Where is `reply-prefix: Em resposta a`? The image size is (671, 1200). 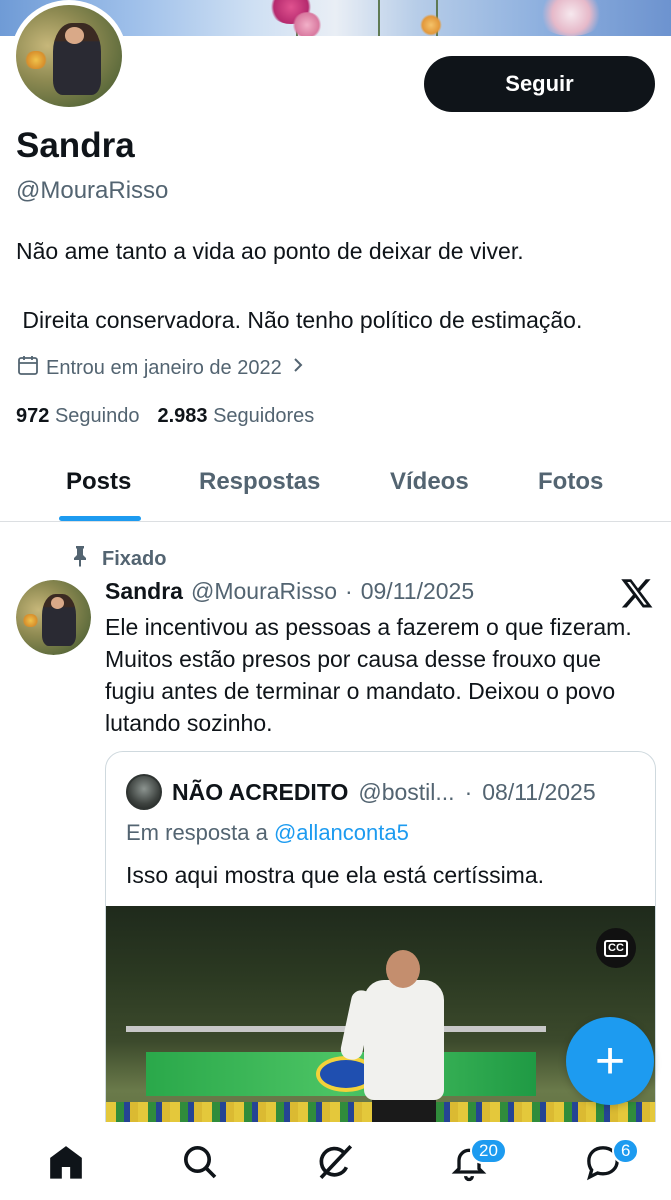 reply-prefix: Em resposta a is located at coordinates (197, 832).